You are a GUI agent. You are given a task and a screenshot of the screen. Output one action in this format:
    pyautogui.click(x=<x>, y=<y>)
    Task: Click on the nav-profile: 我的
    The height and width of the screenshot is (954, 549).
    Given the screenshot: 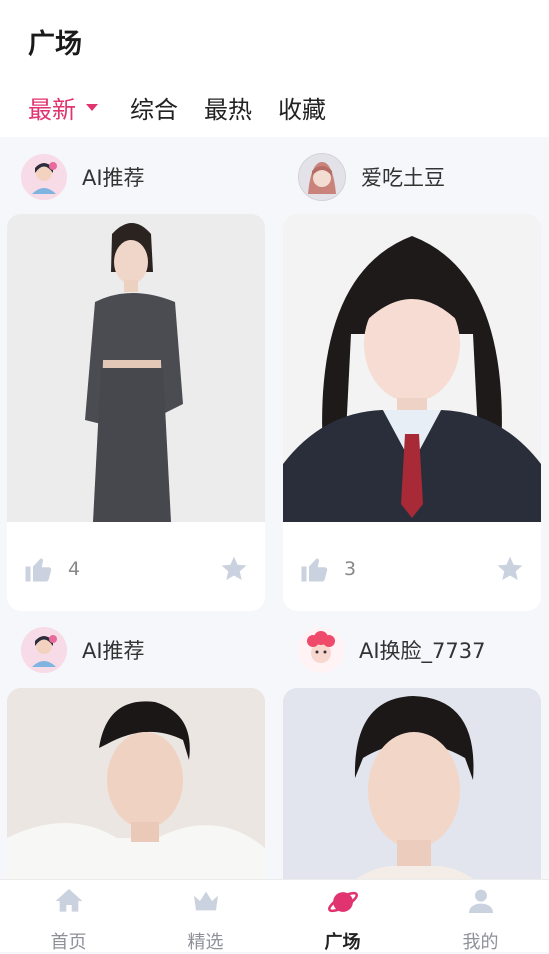 What is the action you would take?
    pyautogui.click(x=480, y=916)
    